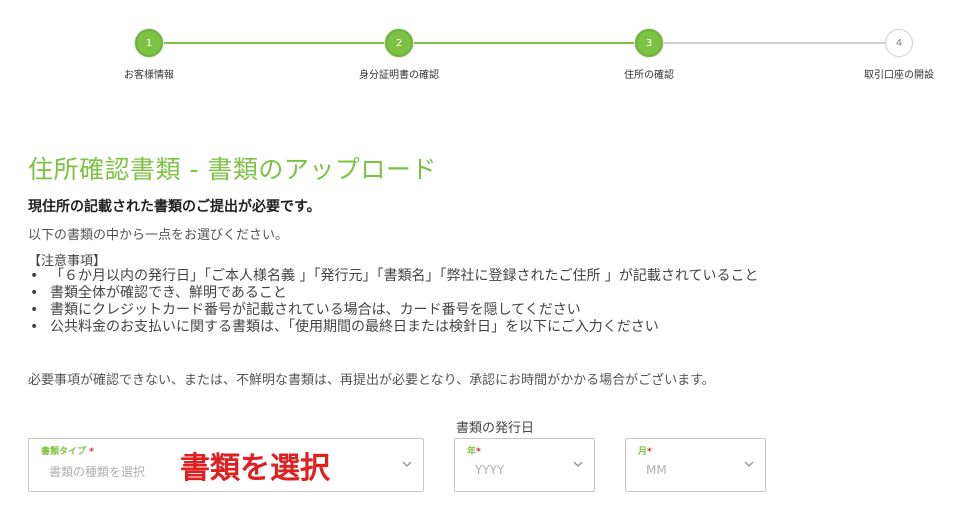 The width and height of the screenshot is (964, 519). I want to click on step-2-number: 2, so click(399, 43).